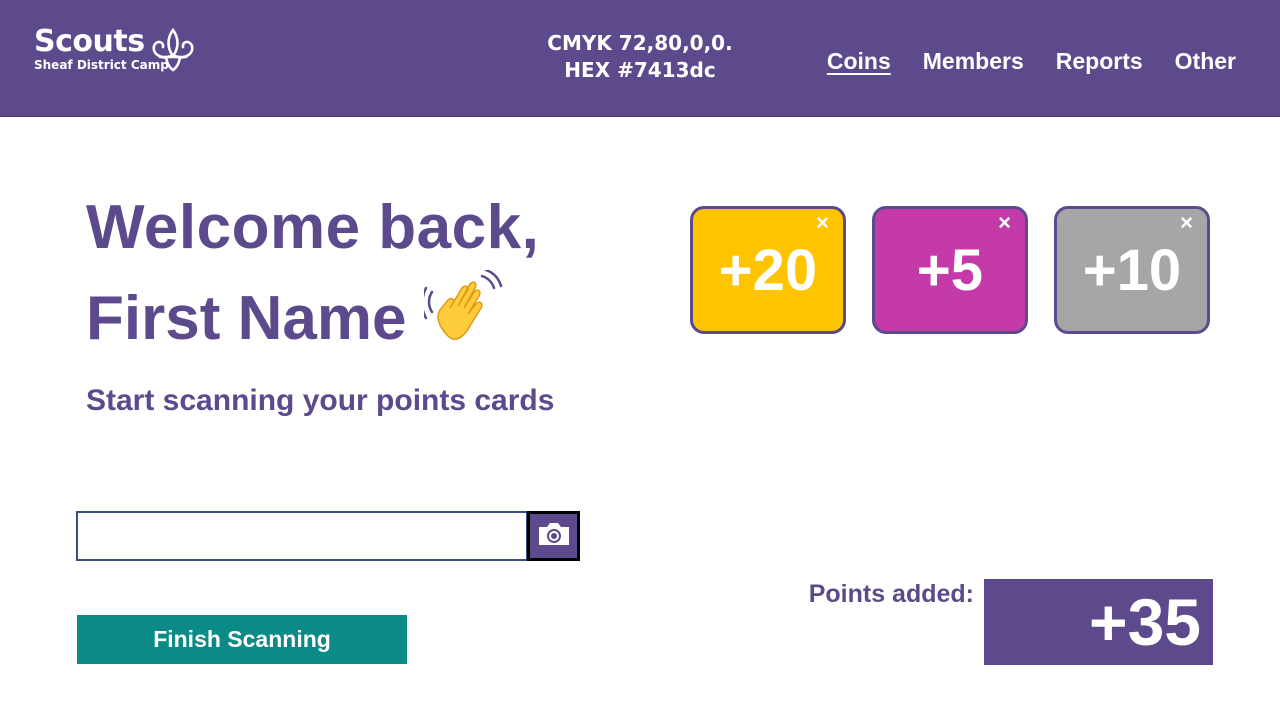 This screenshot has height=720, width=1280. Describe the element at coordinates (320, 400) in the screenshot. I see `scan-subtitle: Start scanning your points cards` at that location.